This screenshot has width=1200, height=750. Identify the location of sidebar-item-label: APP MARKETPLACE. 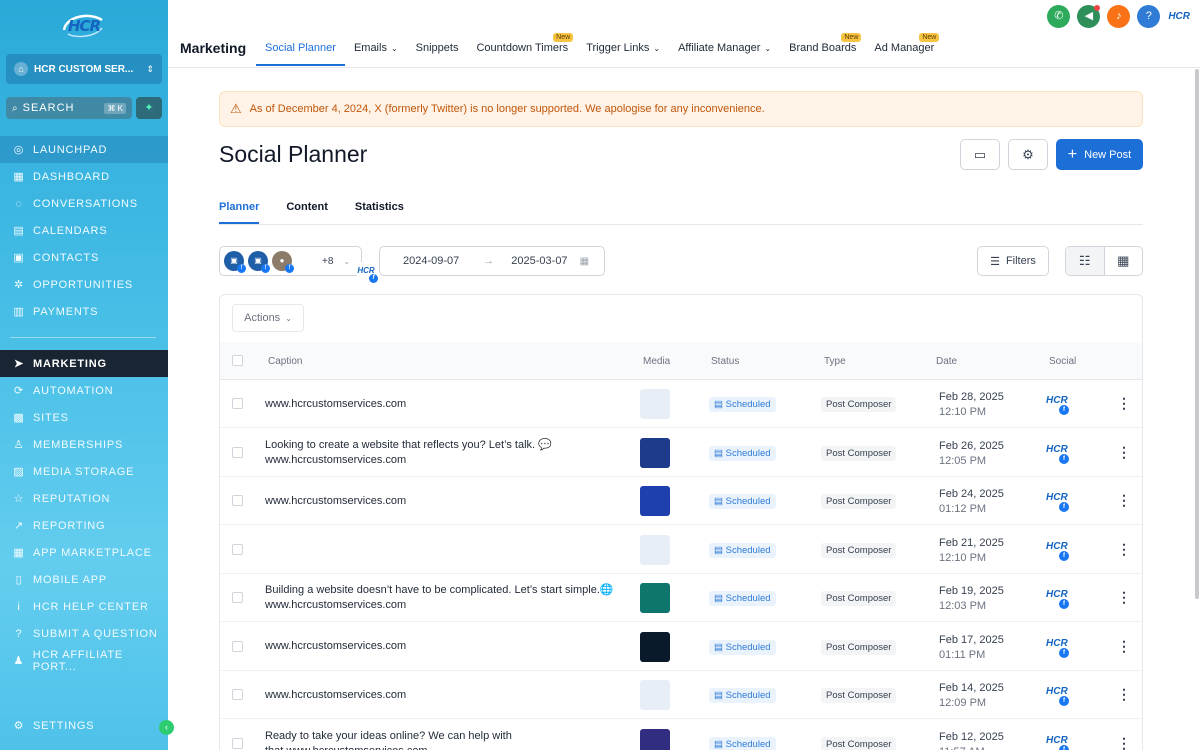
(92, 552).